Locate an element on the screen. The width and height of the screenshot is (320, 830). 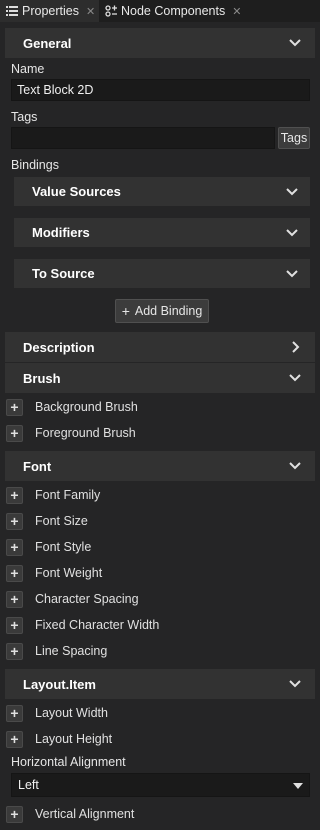
tab-bar: Properties ✕ Node Components ✕ is located at coordinates (160, 11).